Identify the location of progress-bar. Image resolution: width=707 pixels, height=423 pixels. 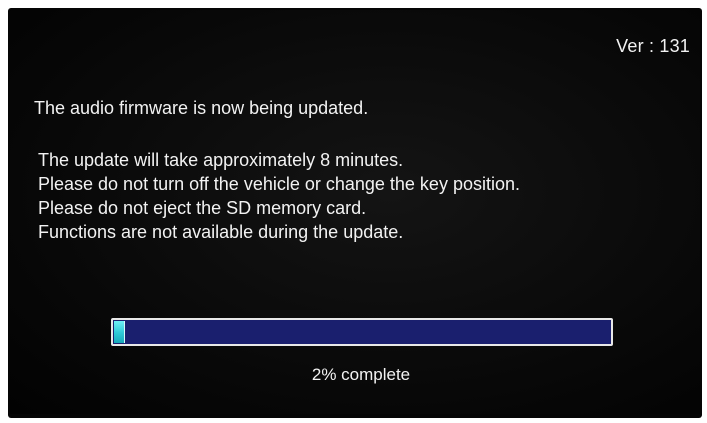
(362, 332).